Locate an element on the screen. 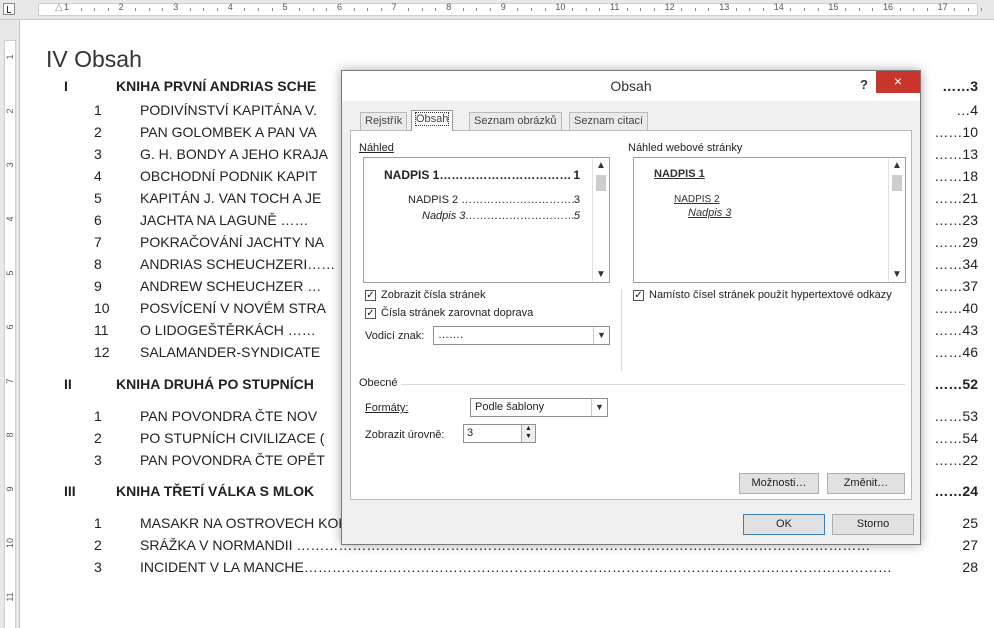 Image resolution: width=994 pixels, height=628 pixels. toc-title: POSVÍCENÍ V NOVÉM STRA is located at coordinates (233, 308).